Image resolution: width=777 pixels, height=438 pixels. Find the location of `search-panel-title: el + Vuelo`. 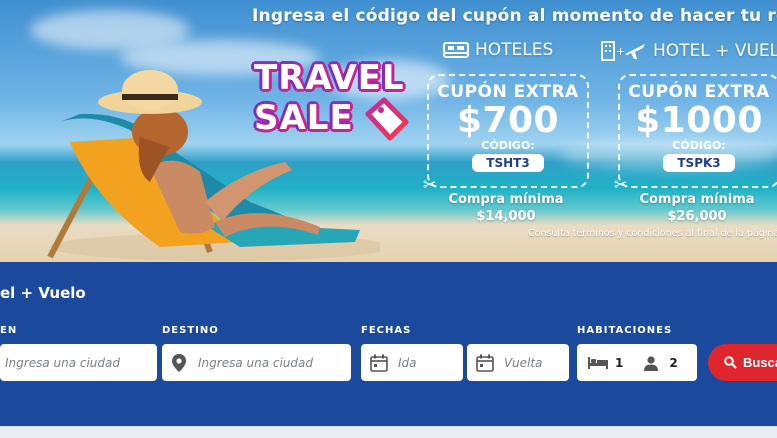

search-panel-title: el + Vuelo is located at coordinates (43, 293).